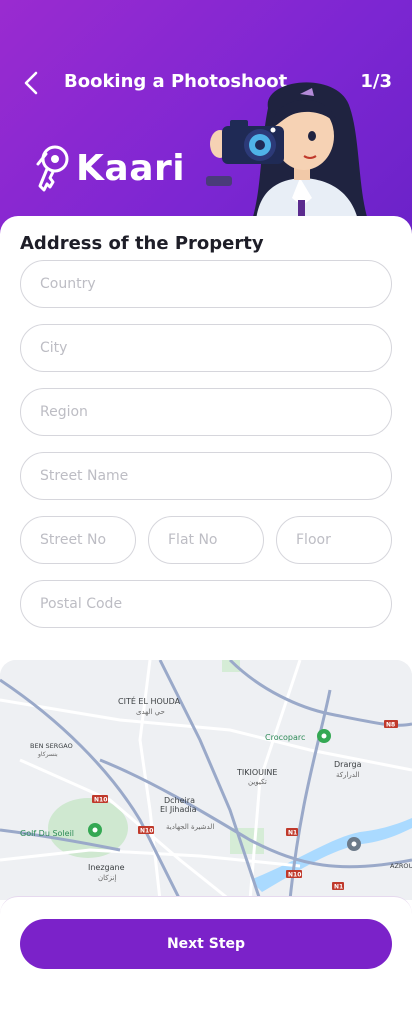 This screenshot has width=412, height=1010. Describe the element at coordinates (257, 782) in the screenshot. I see `map-label-tikiouine-ar: تكيوين` at that location.